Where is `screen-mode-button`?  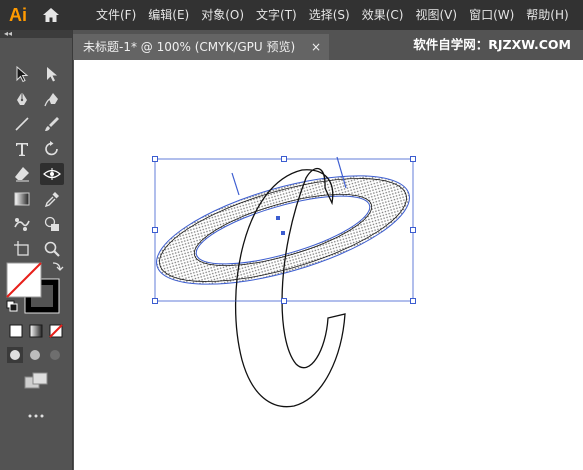
screen-mode-button is located at coordinates (37, 381).